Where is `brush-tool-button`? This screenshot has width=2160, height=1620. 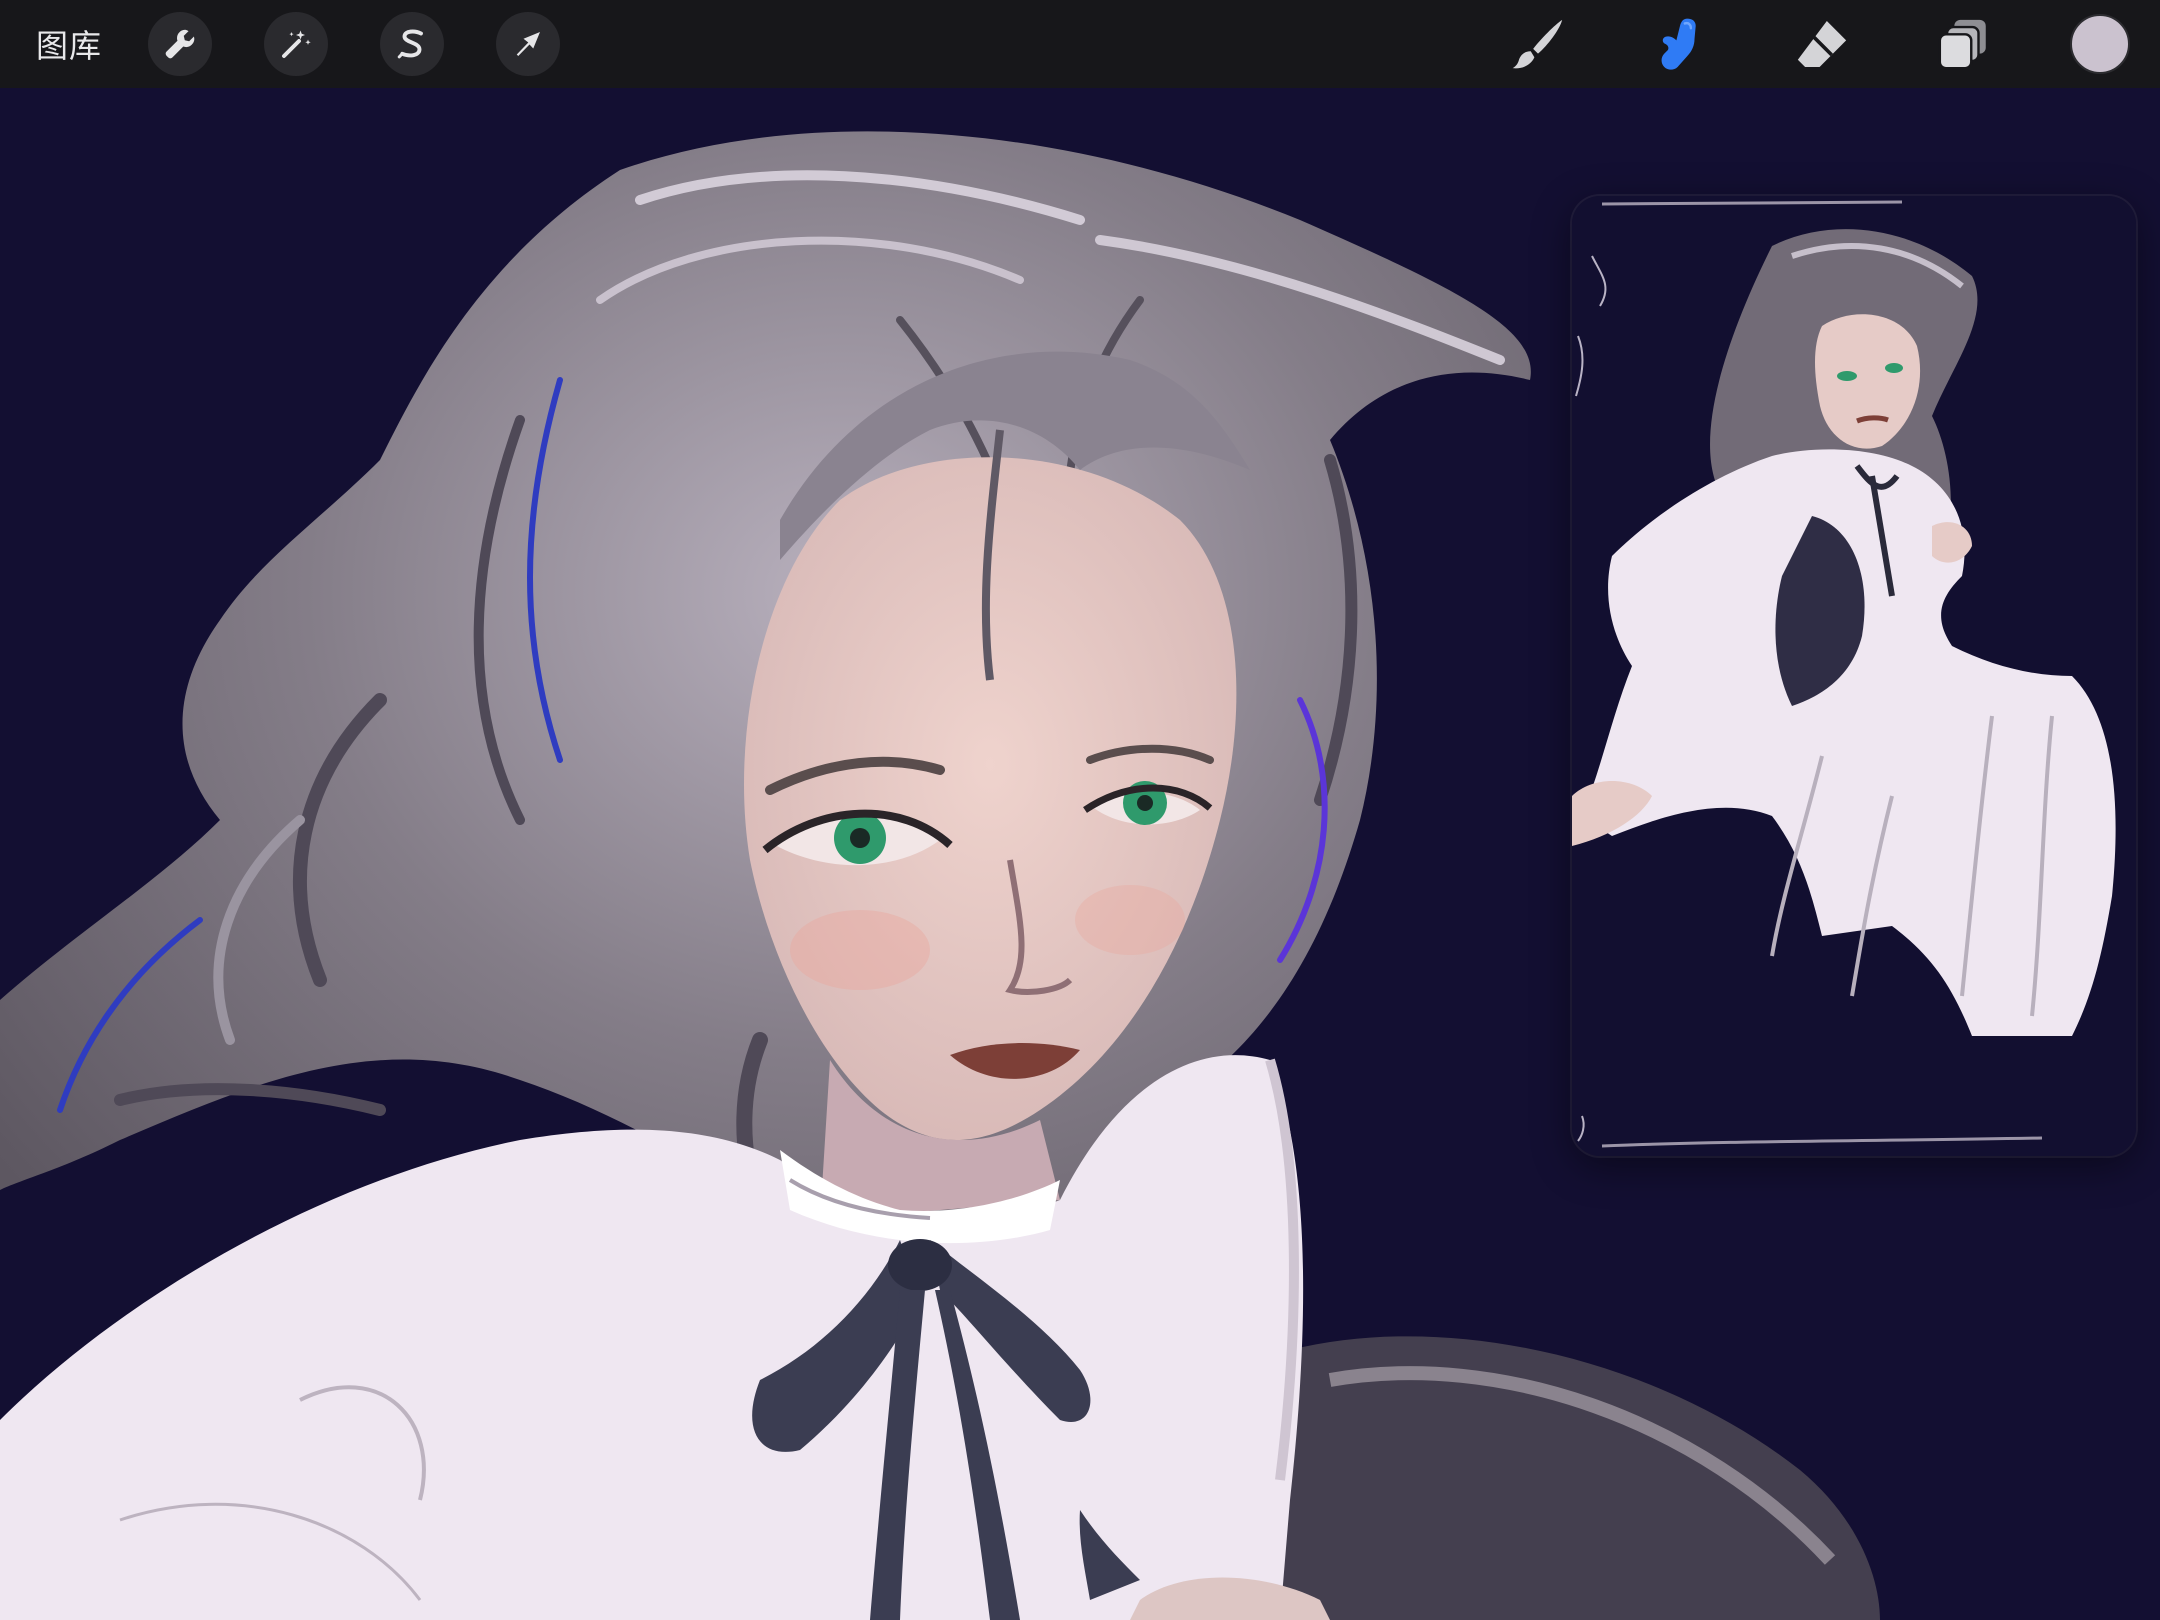 brush-tool-button is located at coordinates (1538, 44).